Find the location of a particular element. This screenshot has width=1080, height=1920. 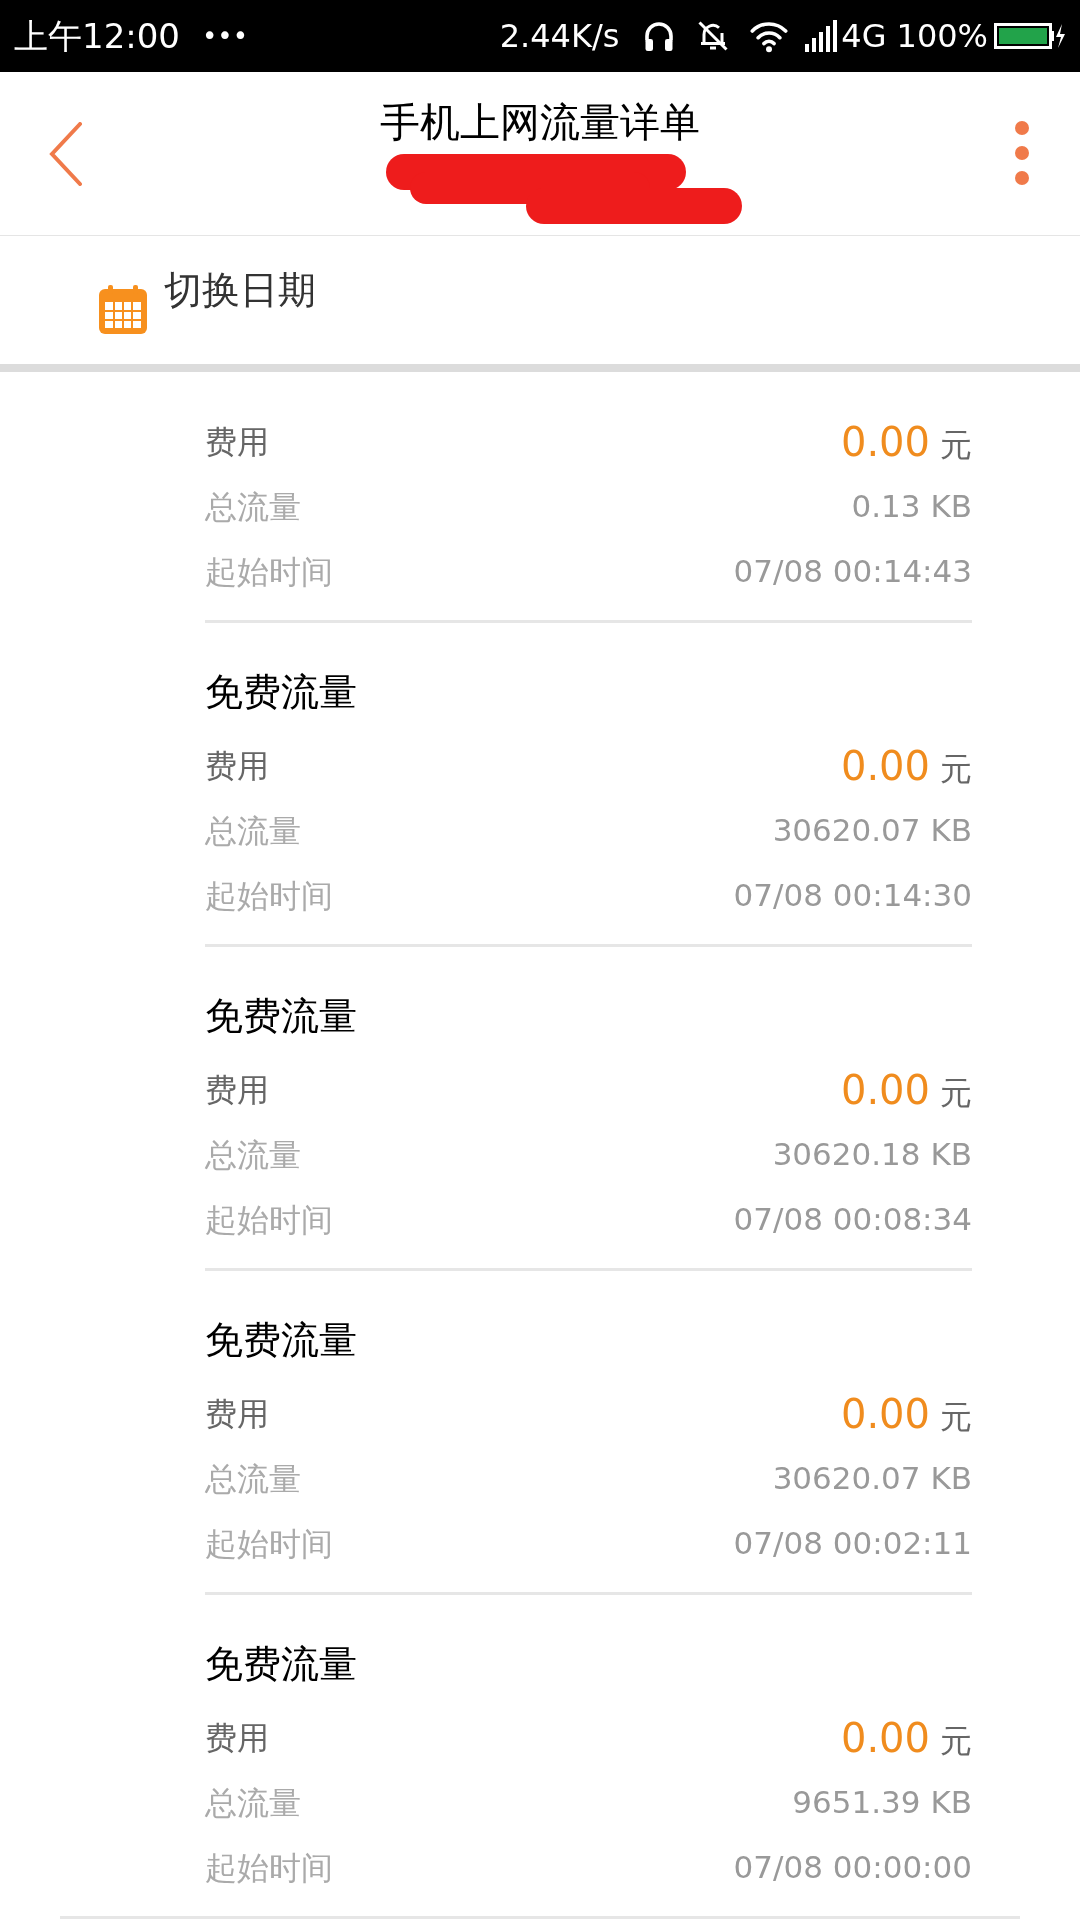

back-icon is located at coordinates (66, 154).